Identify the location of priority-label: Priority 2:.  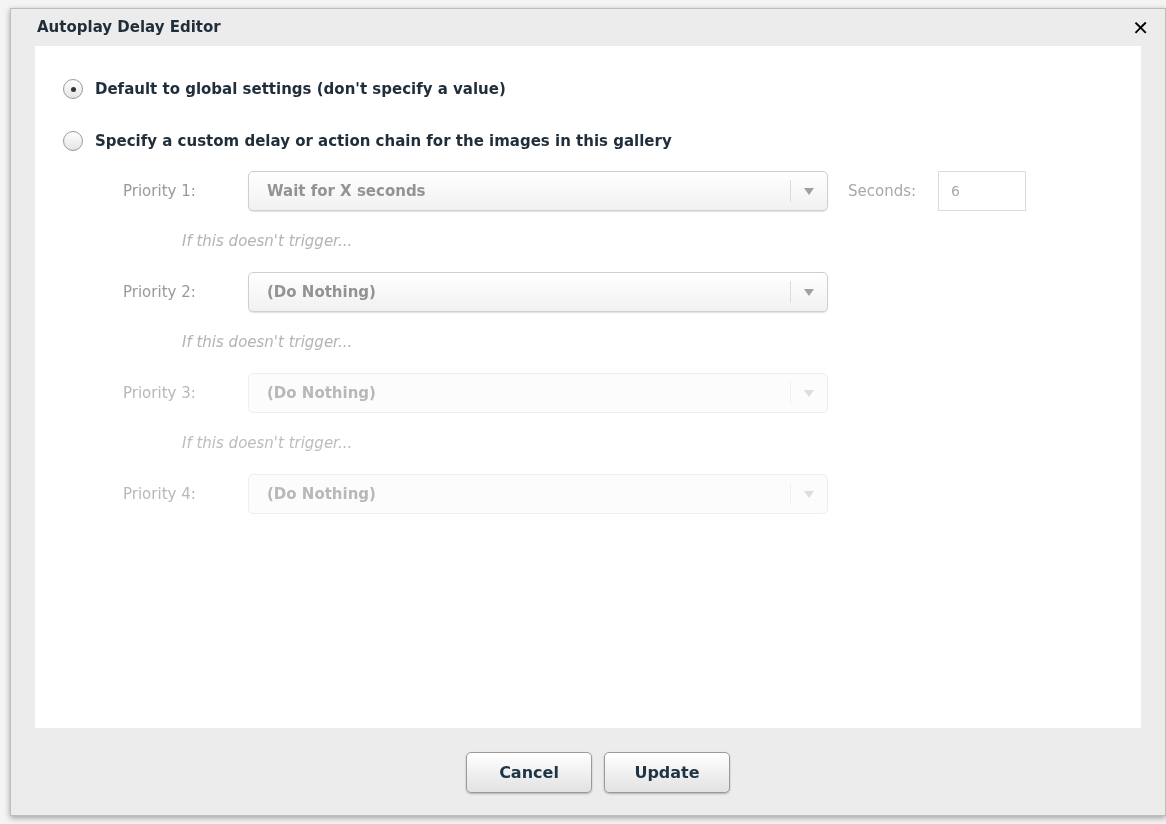
(160, 292).